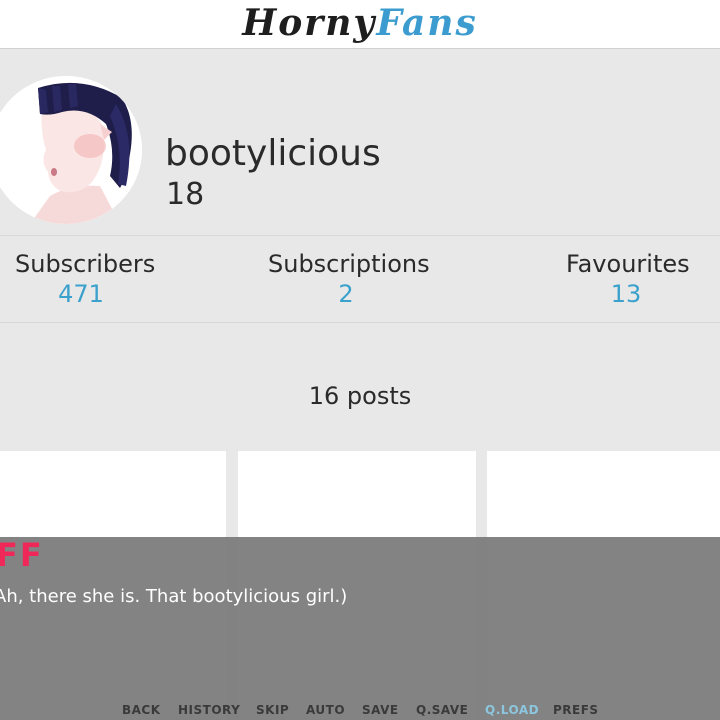 The width and height of the screenshot is (720, 720). Describe the element at coordinates (22, 555) in the screenshot. I see `speaker-name: FF` at that location.